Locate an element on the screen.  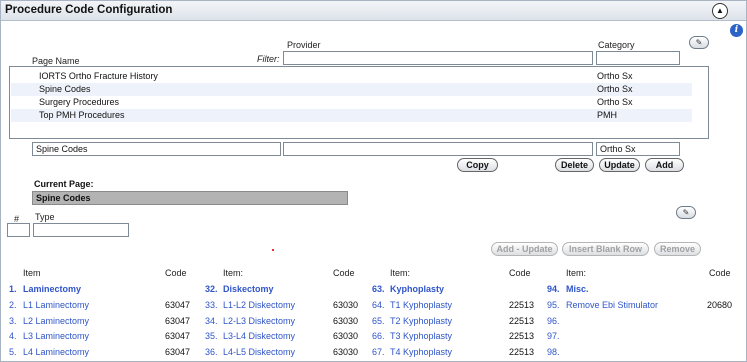
table-row-code: 20680 is located at coordinates (720, 305).